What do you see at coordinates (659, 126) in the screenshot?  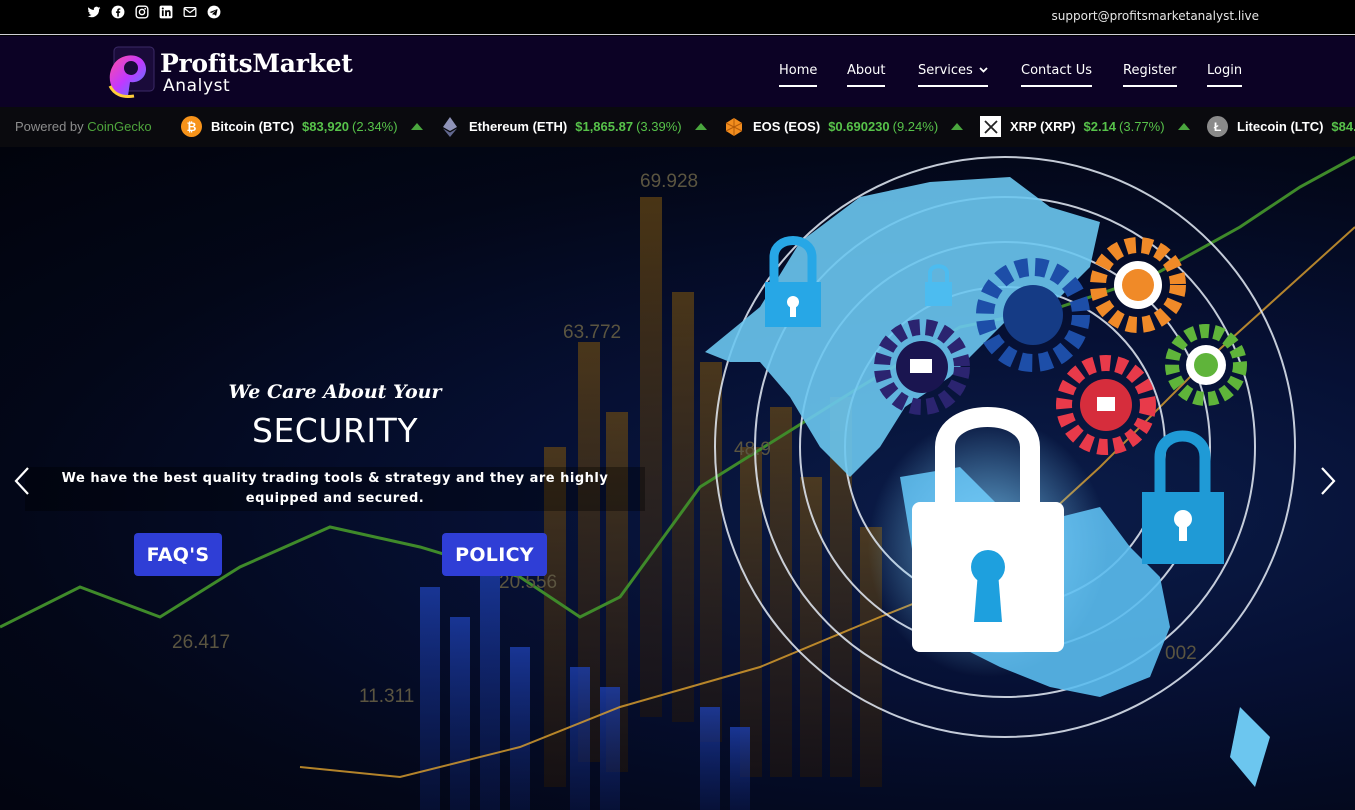 I see `coin-change: (3.39%)` at bounding box center [659, 126].